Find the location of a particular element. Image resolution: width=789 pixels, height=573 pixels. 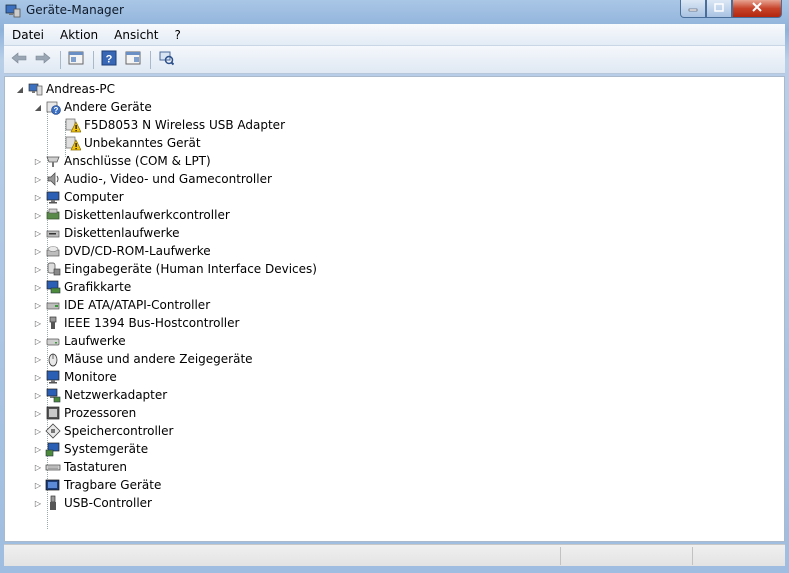

maximize-button is located at coordinates (719, 9).